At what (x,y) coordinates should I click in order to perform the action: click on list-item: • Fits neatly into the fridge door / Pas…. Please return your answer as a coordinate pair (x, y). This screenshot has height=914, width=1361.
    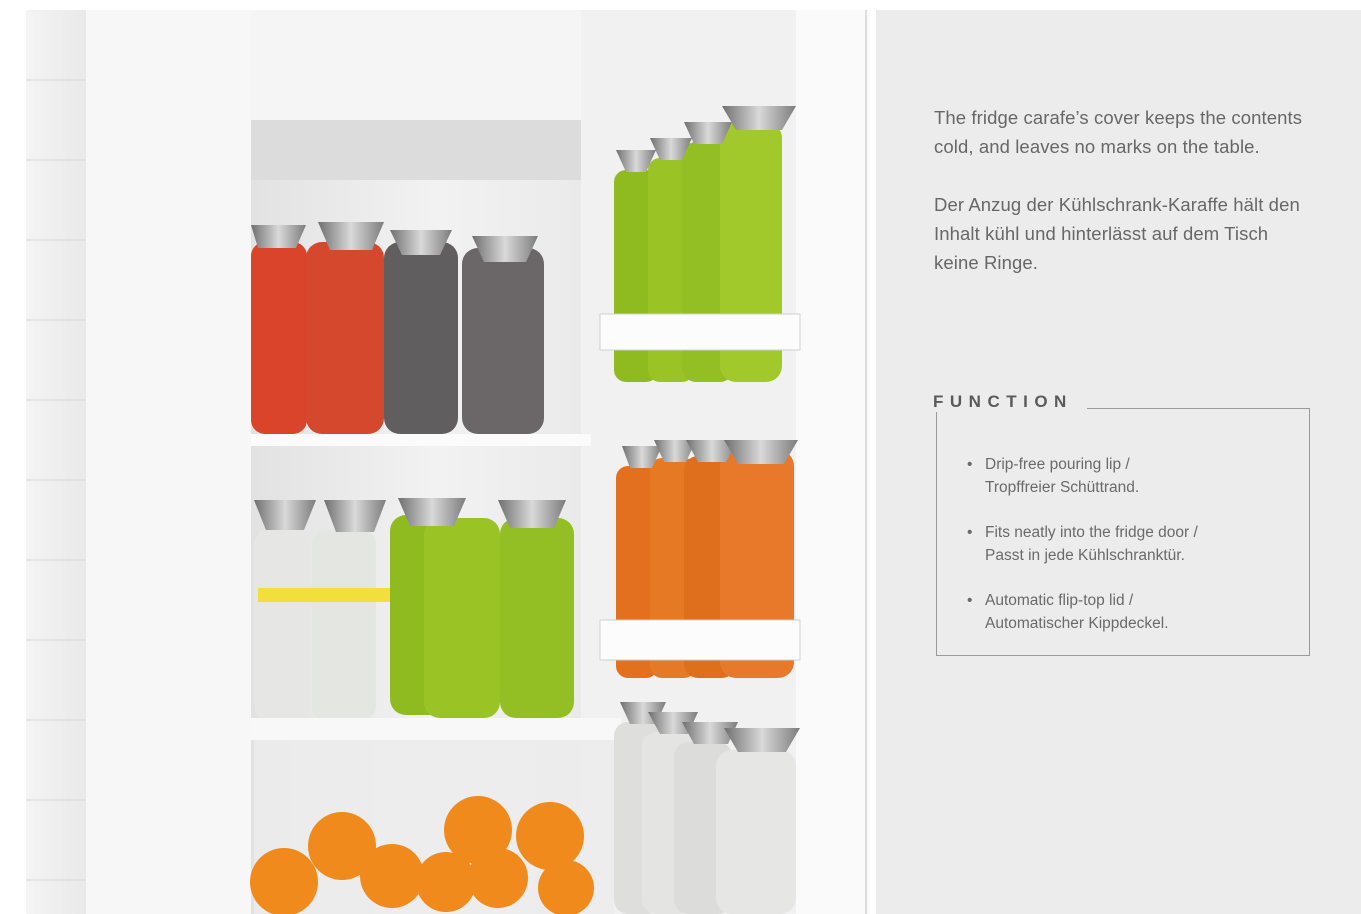
    Looking at the image, I should click on (1132, 544).